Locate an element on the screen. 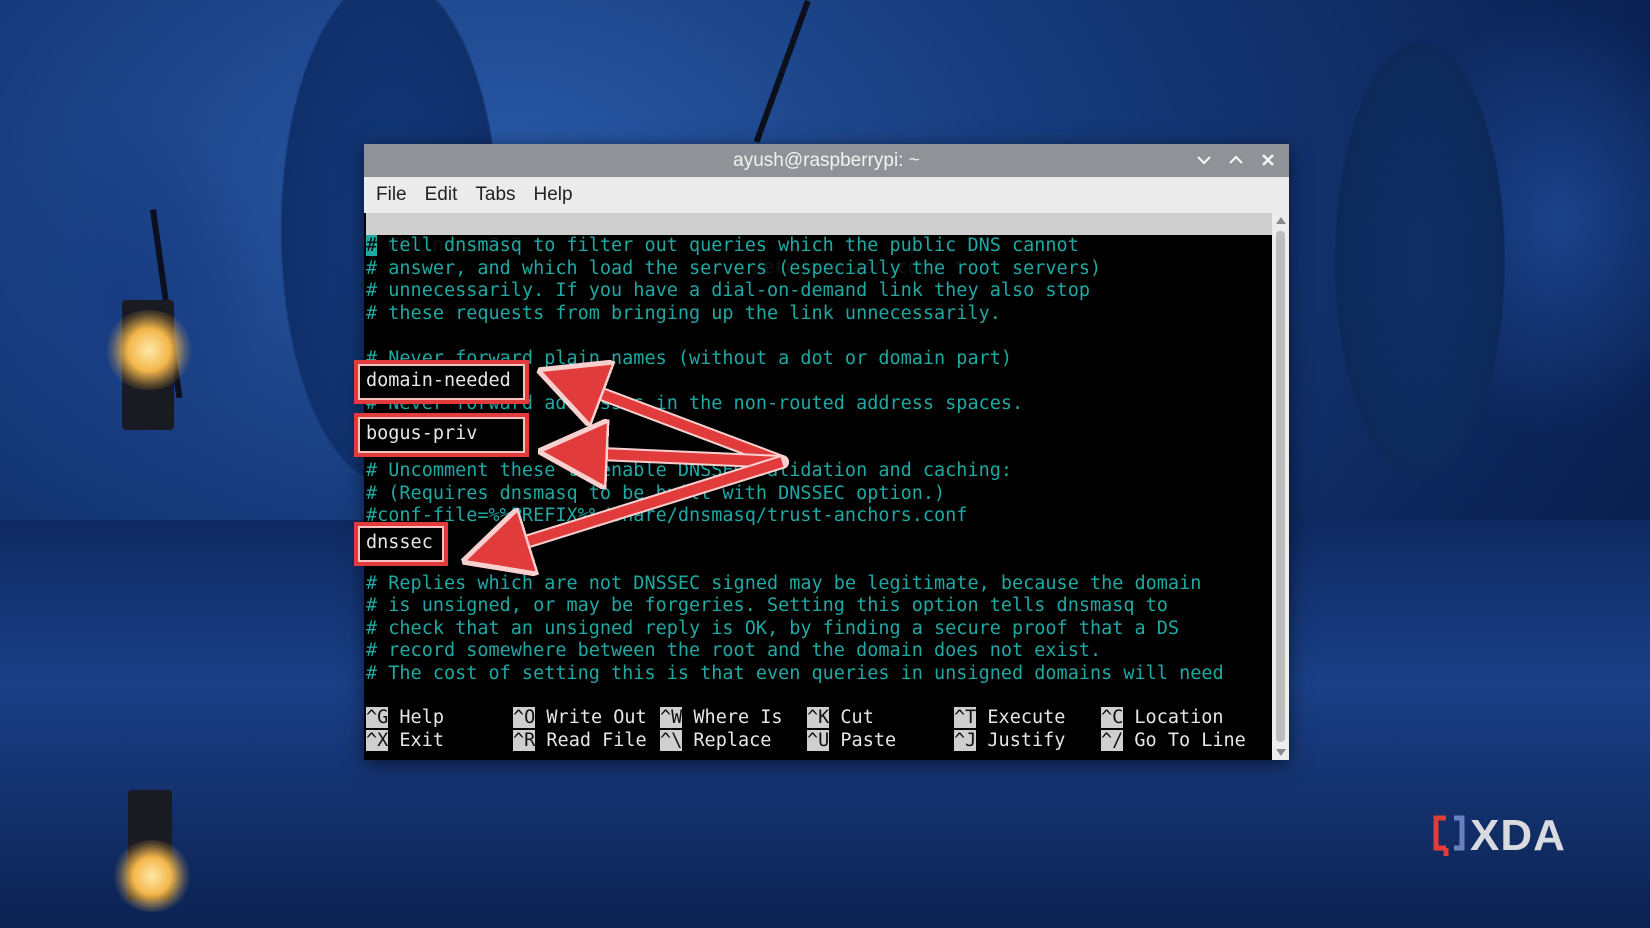 The image size is (1650, 928). window-controls is located at coordinates (1236, 160).